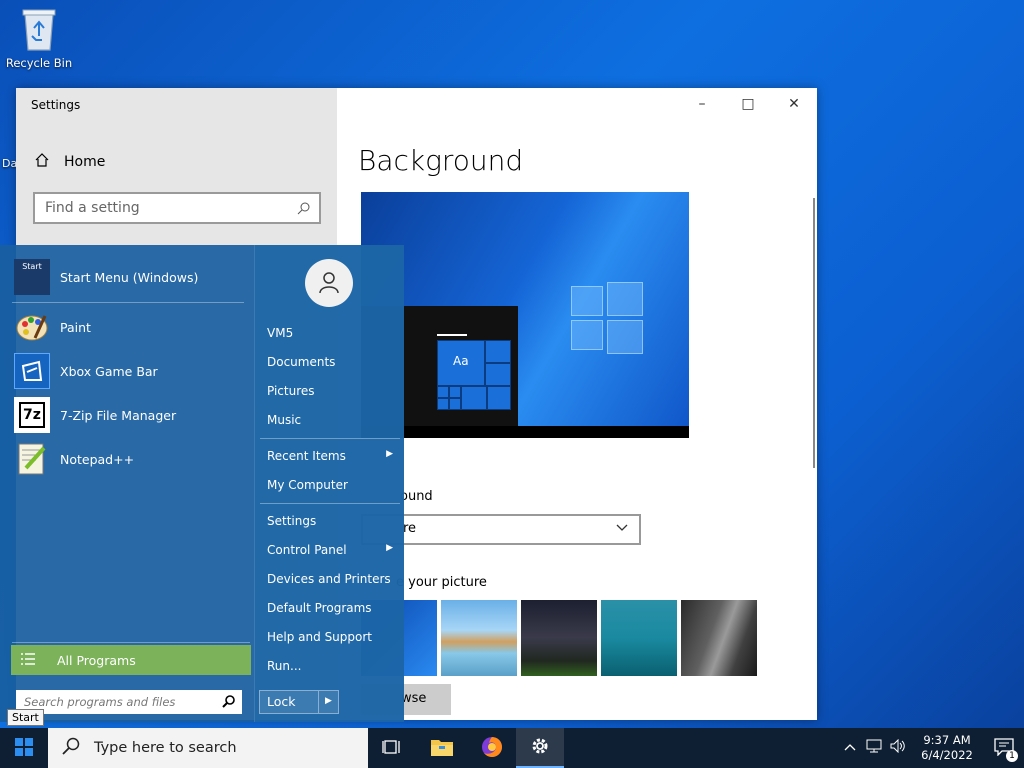  I want to click on settings-taskbar-button, so click(540, 748).